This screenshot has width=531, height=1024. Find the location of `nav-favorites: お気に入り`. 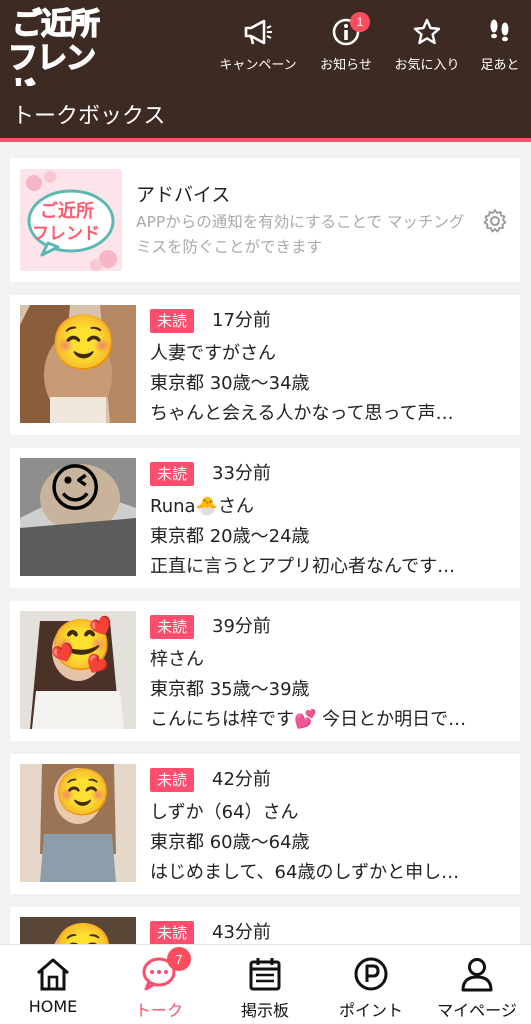

nav-favorites: お気に入り is located at coordinates (427, 43).